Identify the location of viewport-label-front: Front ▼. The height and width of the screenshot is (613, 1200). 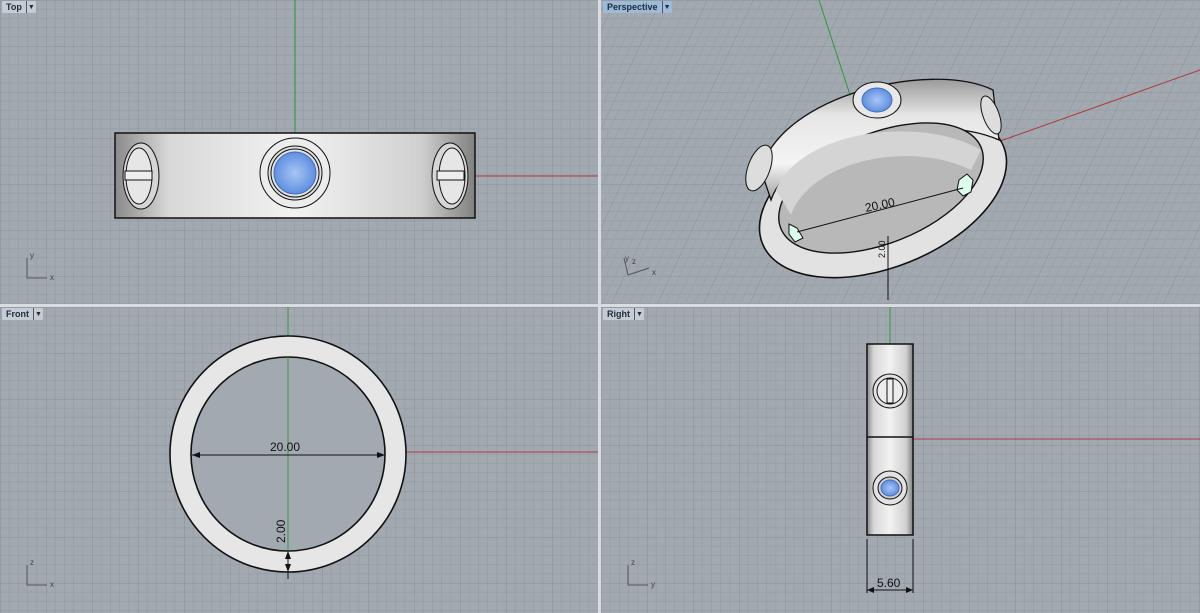
(22, 314).